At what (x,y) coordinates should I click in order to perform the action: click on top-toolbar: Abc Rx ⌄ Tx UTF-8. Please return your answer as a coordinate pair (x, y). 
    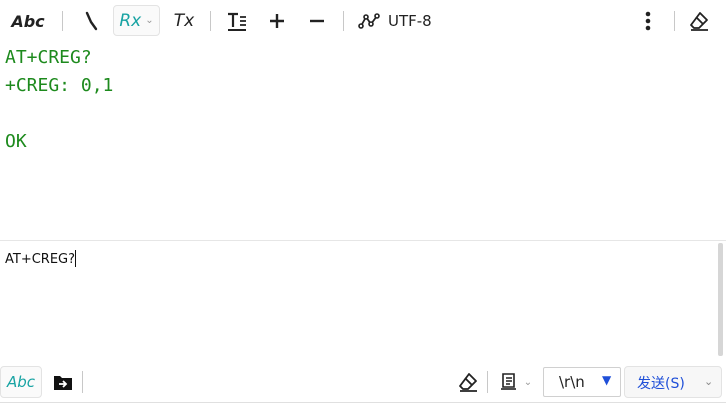
    Looking at the image, I should click on (363, 21).